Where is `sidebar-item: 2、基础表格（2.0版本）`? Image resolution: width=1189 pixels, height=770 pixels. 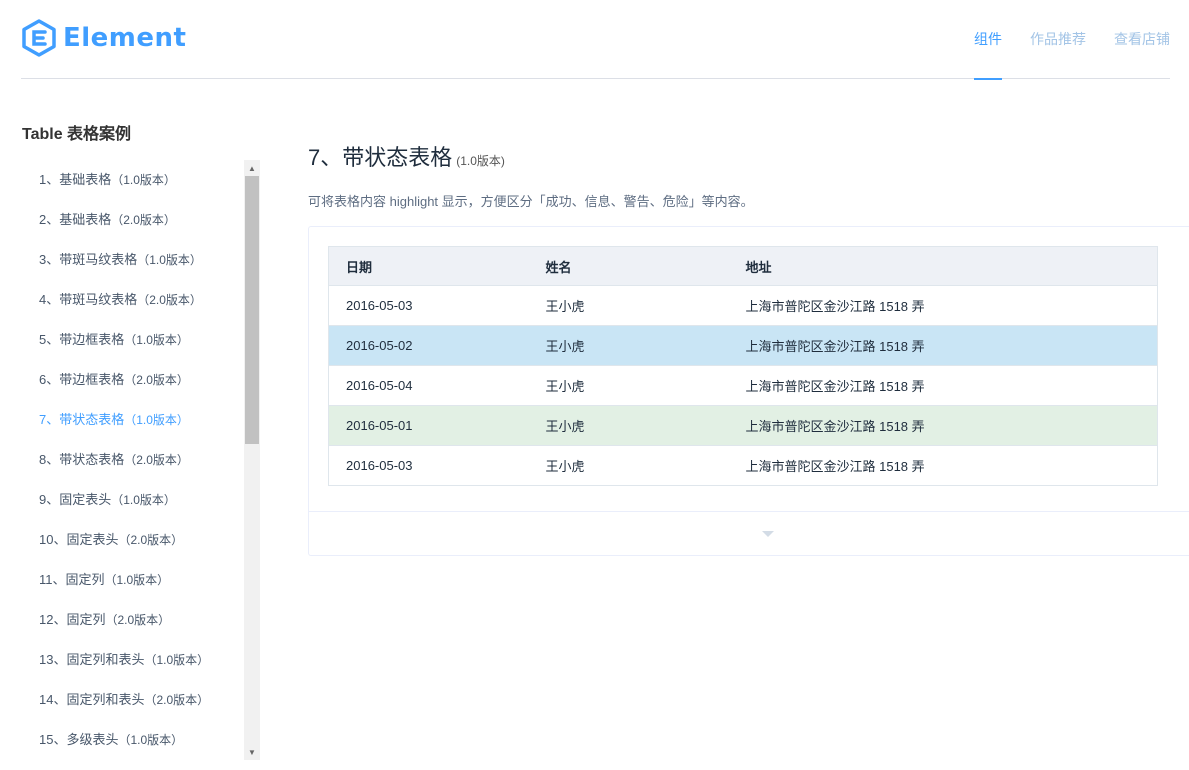 sidebar-item: 2、基础表格（2.0版本） is located at coordinates (141, 220).